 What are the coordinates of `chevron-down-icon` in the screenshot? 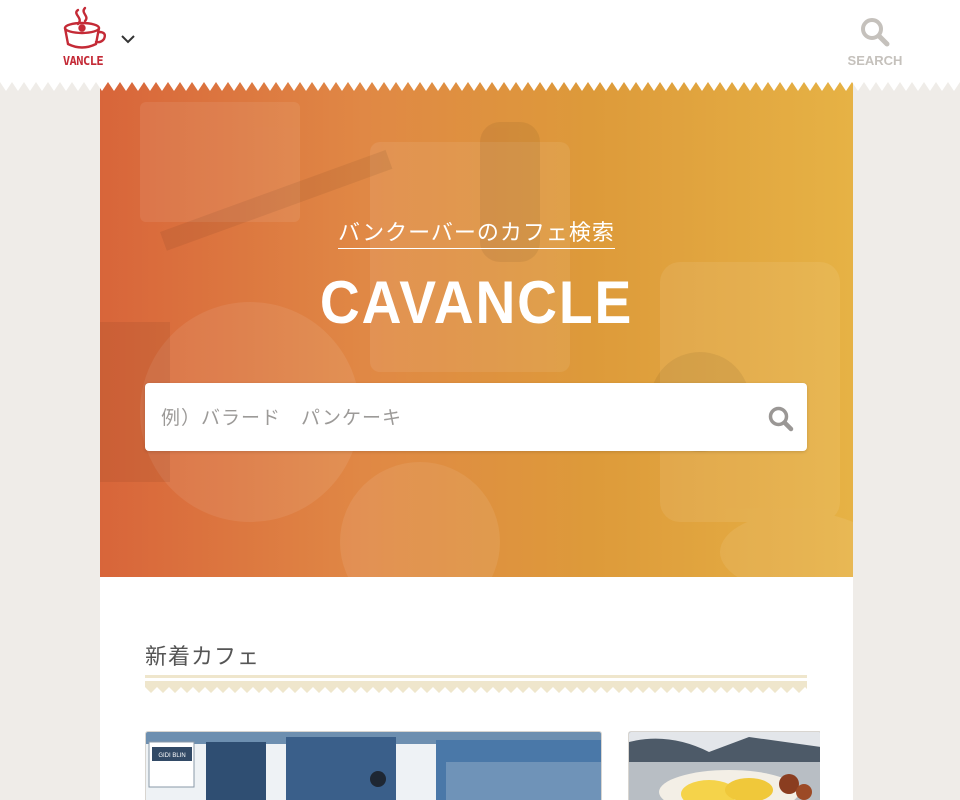 It's located at (128, 37).